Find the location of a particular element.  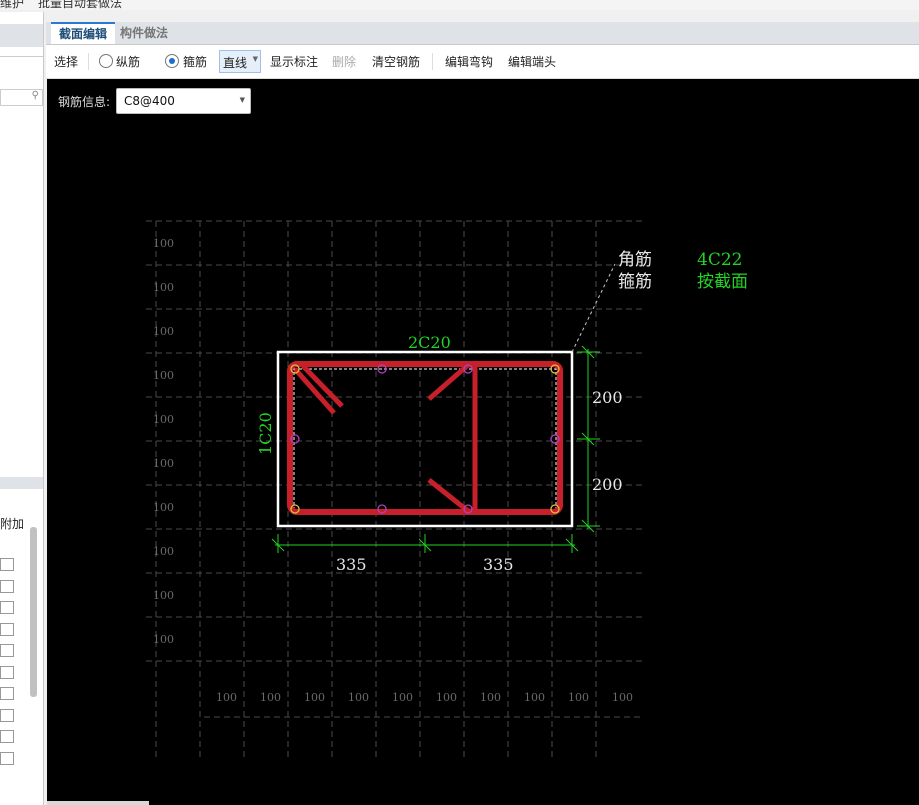

clear-rebar-button: 清空钢筋 is located at coordinates (396, 61).